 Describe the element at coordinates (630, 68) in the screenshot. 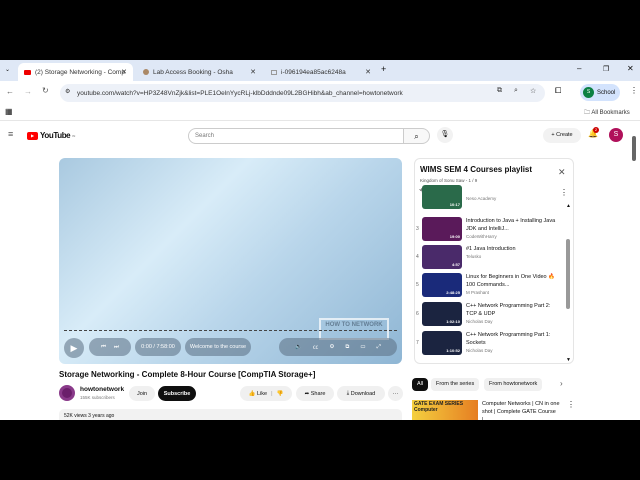

I see `close-window-icon: ✕` at that location.